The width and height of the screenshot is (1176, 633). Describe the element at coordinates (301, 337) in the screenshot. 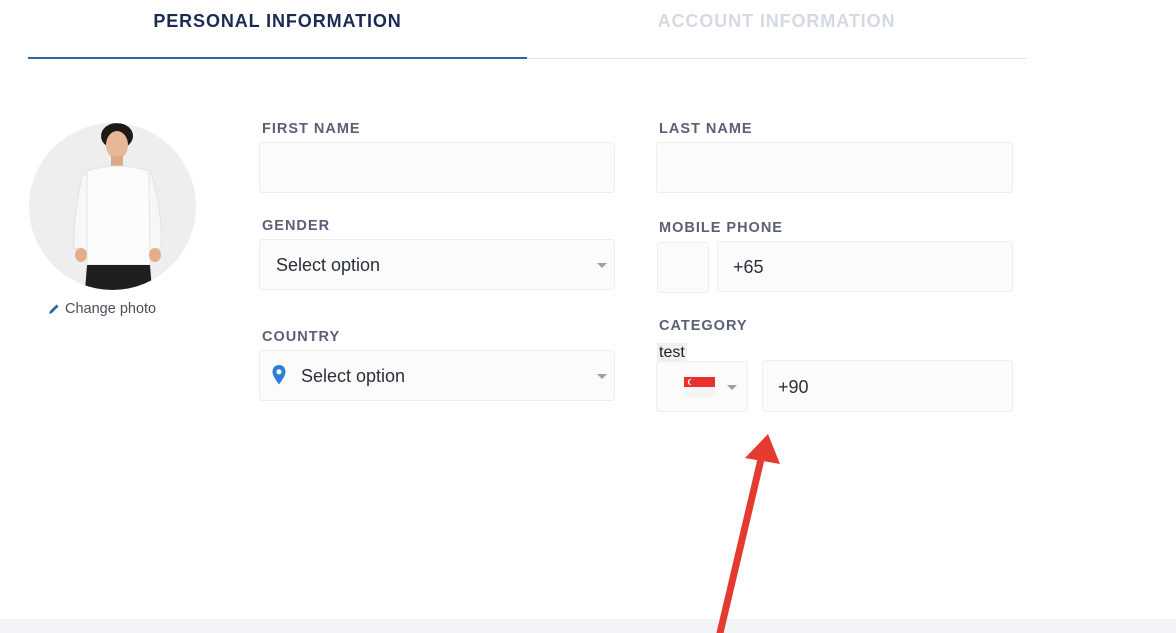

I see `country-label: COUNTRY` at that location.